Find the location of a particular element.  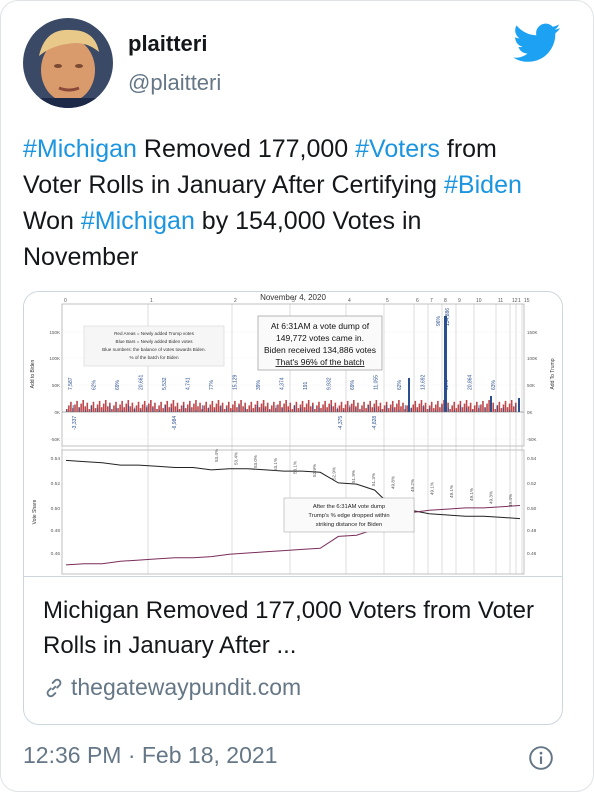

trump-share-label: 53.4% is located at coordinates (236, 458).